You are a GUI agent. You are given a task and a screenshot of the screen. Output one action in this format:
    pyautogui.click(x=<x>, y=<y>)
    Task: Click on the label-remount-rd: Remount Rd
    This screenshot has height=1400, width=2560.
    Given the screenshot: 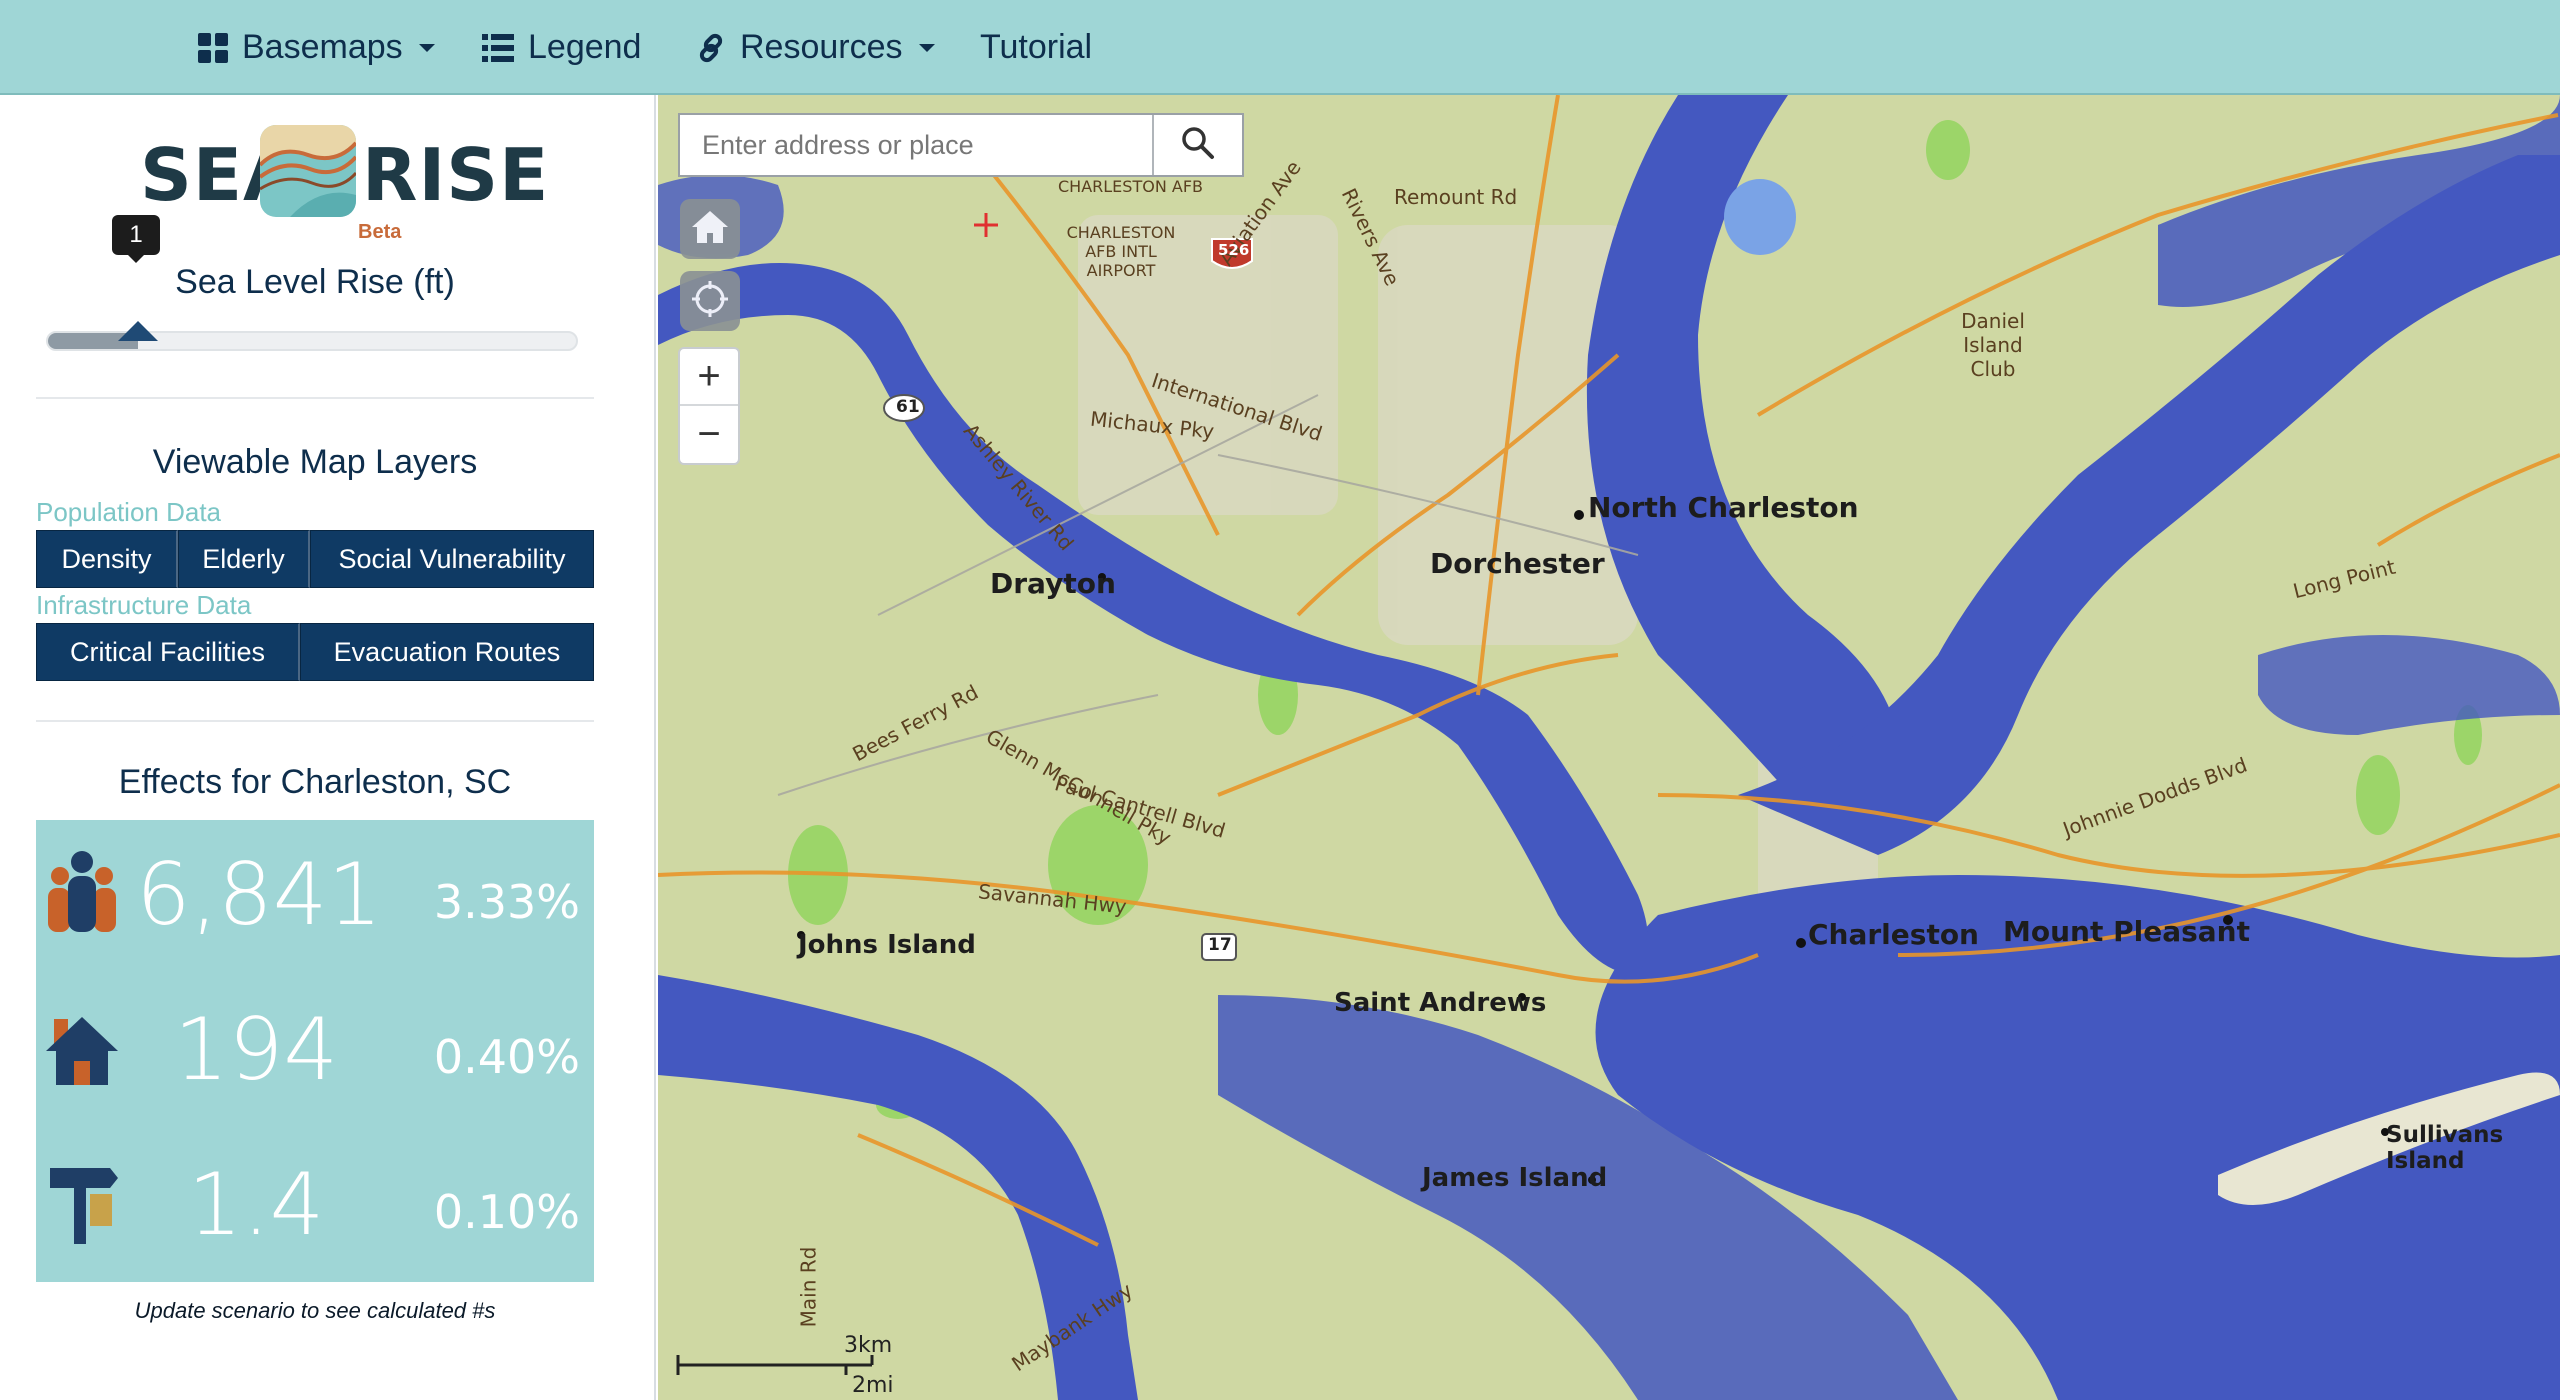 What is the action you would take?
    pyautogui.click(x=1456, y=197)
    